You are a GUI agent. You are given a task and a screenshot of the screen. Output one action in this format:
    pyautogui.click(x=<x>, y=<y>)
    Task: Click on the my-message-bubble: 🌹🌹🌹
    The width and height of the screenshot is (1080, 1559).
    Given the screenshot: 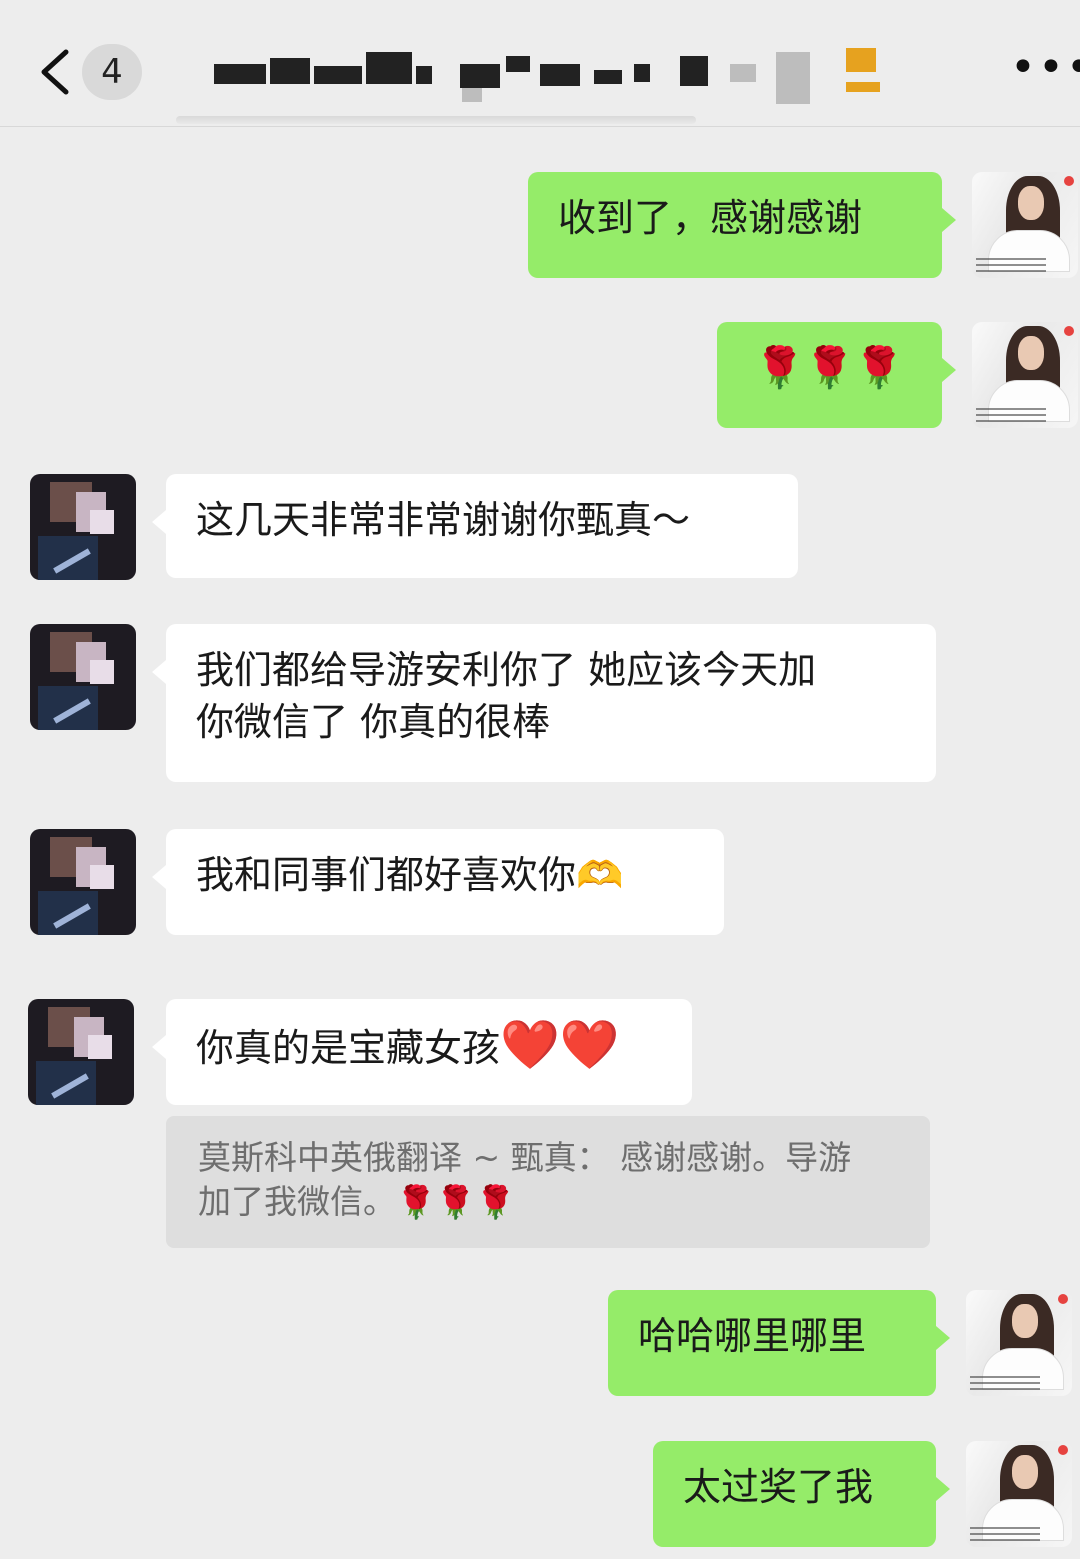 What is the action you would take?
    pyautogui.click(x=836, y=375)
    